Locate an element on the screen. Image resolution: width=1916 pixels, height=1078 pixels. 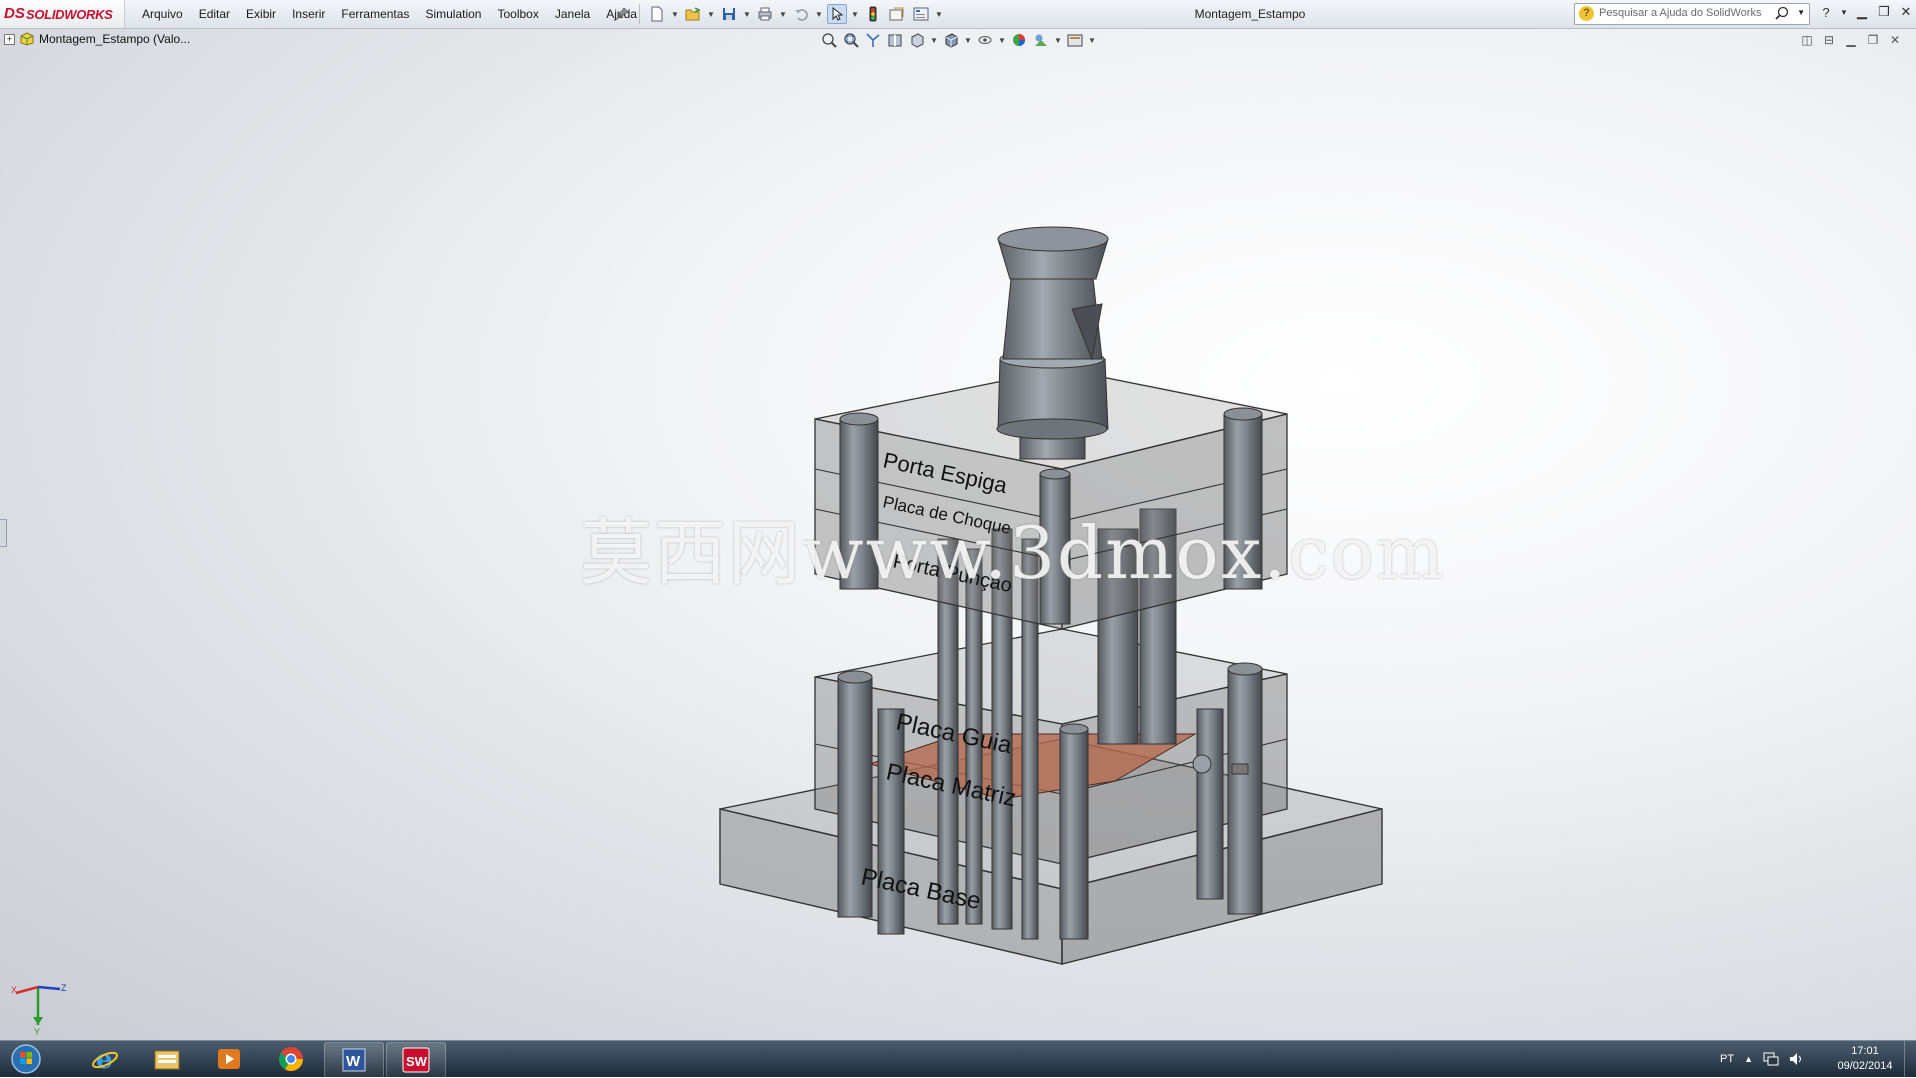
taskbar-internet-explorer: e is located at coordinates (105, 1059).